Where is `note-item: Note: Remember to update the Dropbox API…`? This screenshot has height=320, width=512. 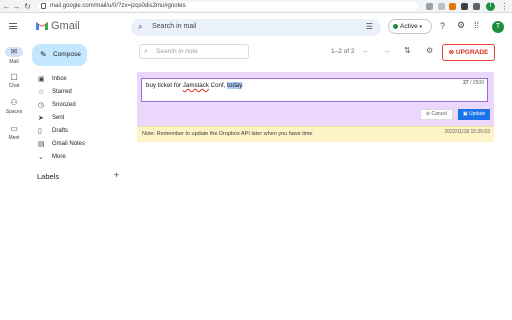
note-item: Note: Remember to update the Dropbox API… is located at coordinates (315, 134).